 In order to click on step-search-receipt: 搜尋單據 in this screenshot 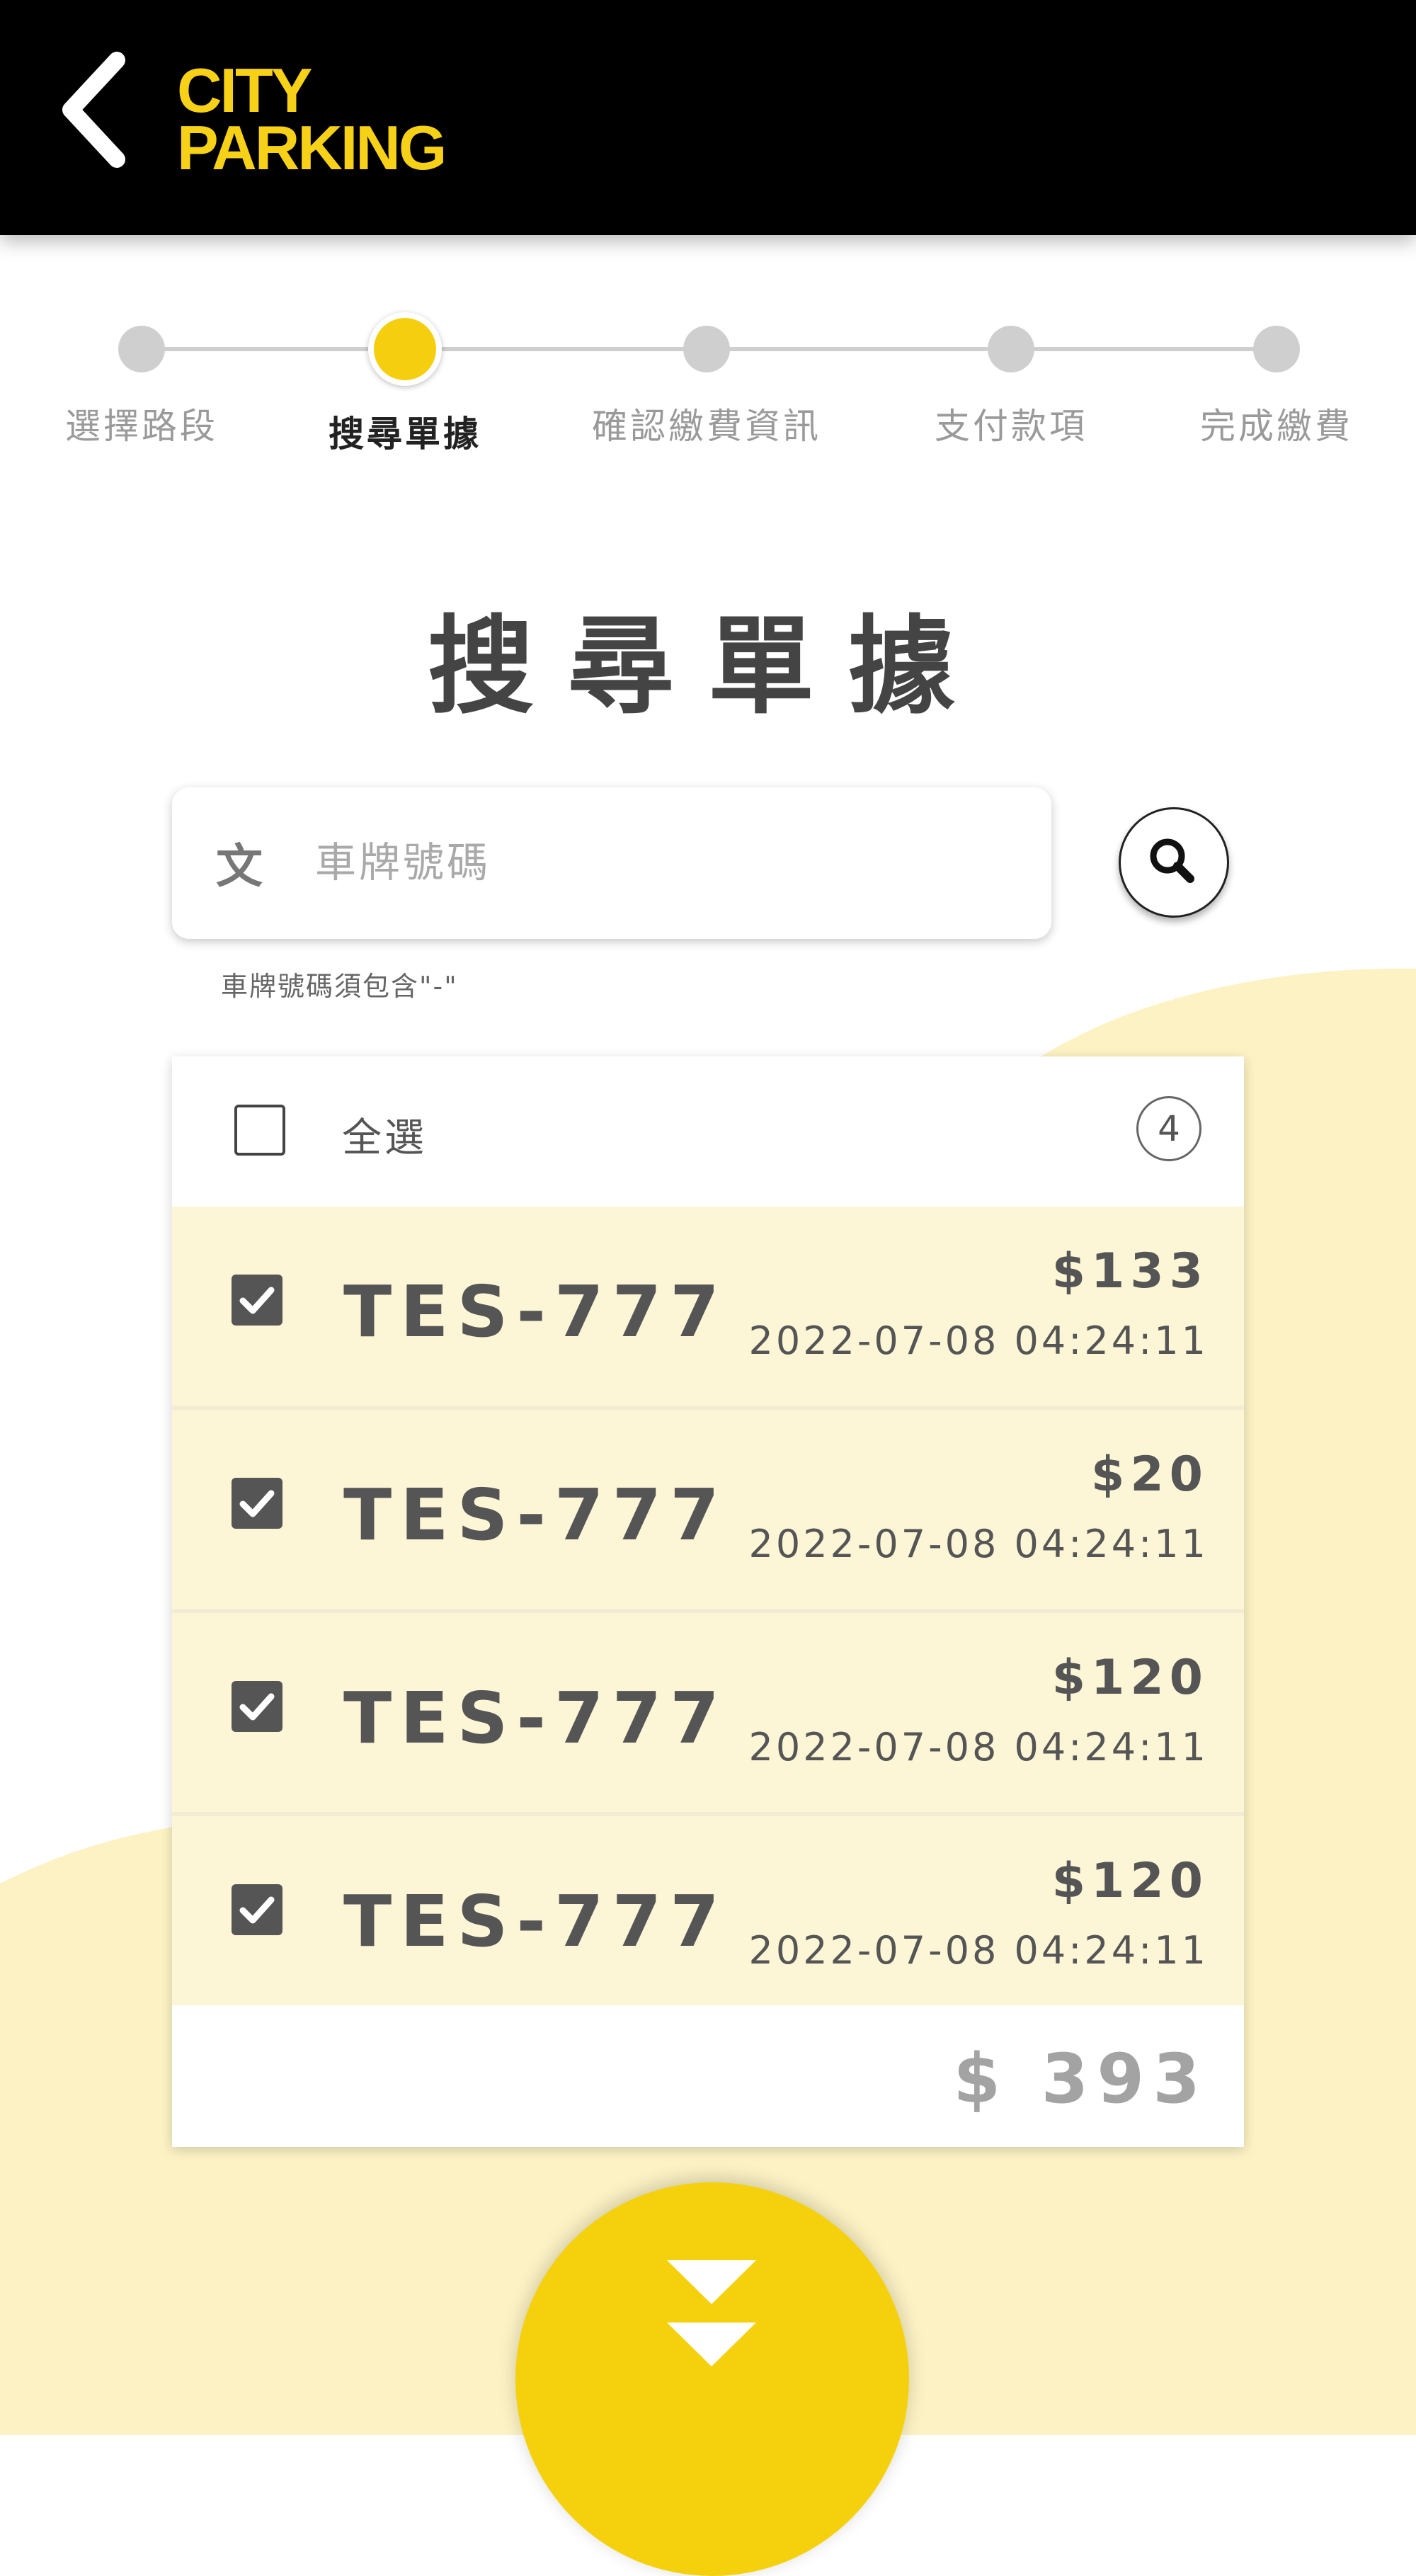, I will do `click(405, 381)`.